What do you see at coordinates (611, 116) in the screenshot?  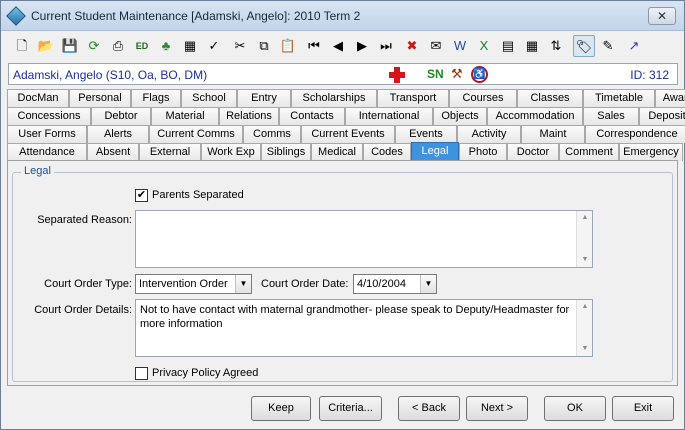 I see `tab-sales: Sales` at bounding box center [611, 116].